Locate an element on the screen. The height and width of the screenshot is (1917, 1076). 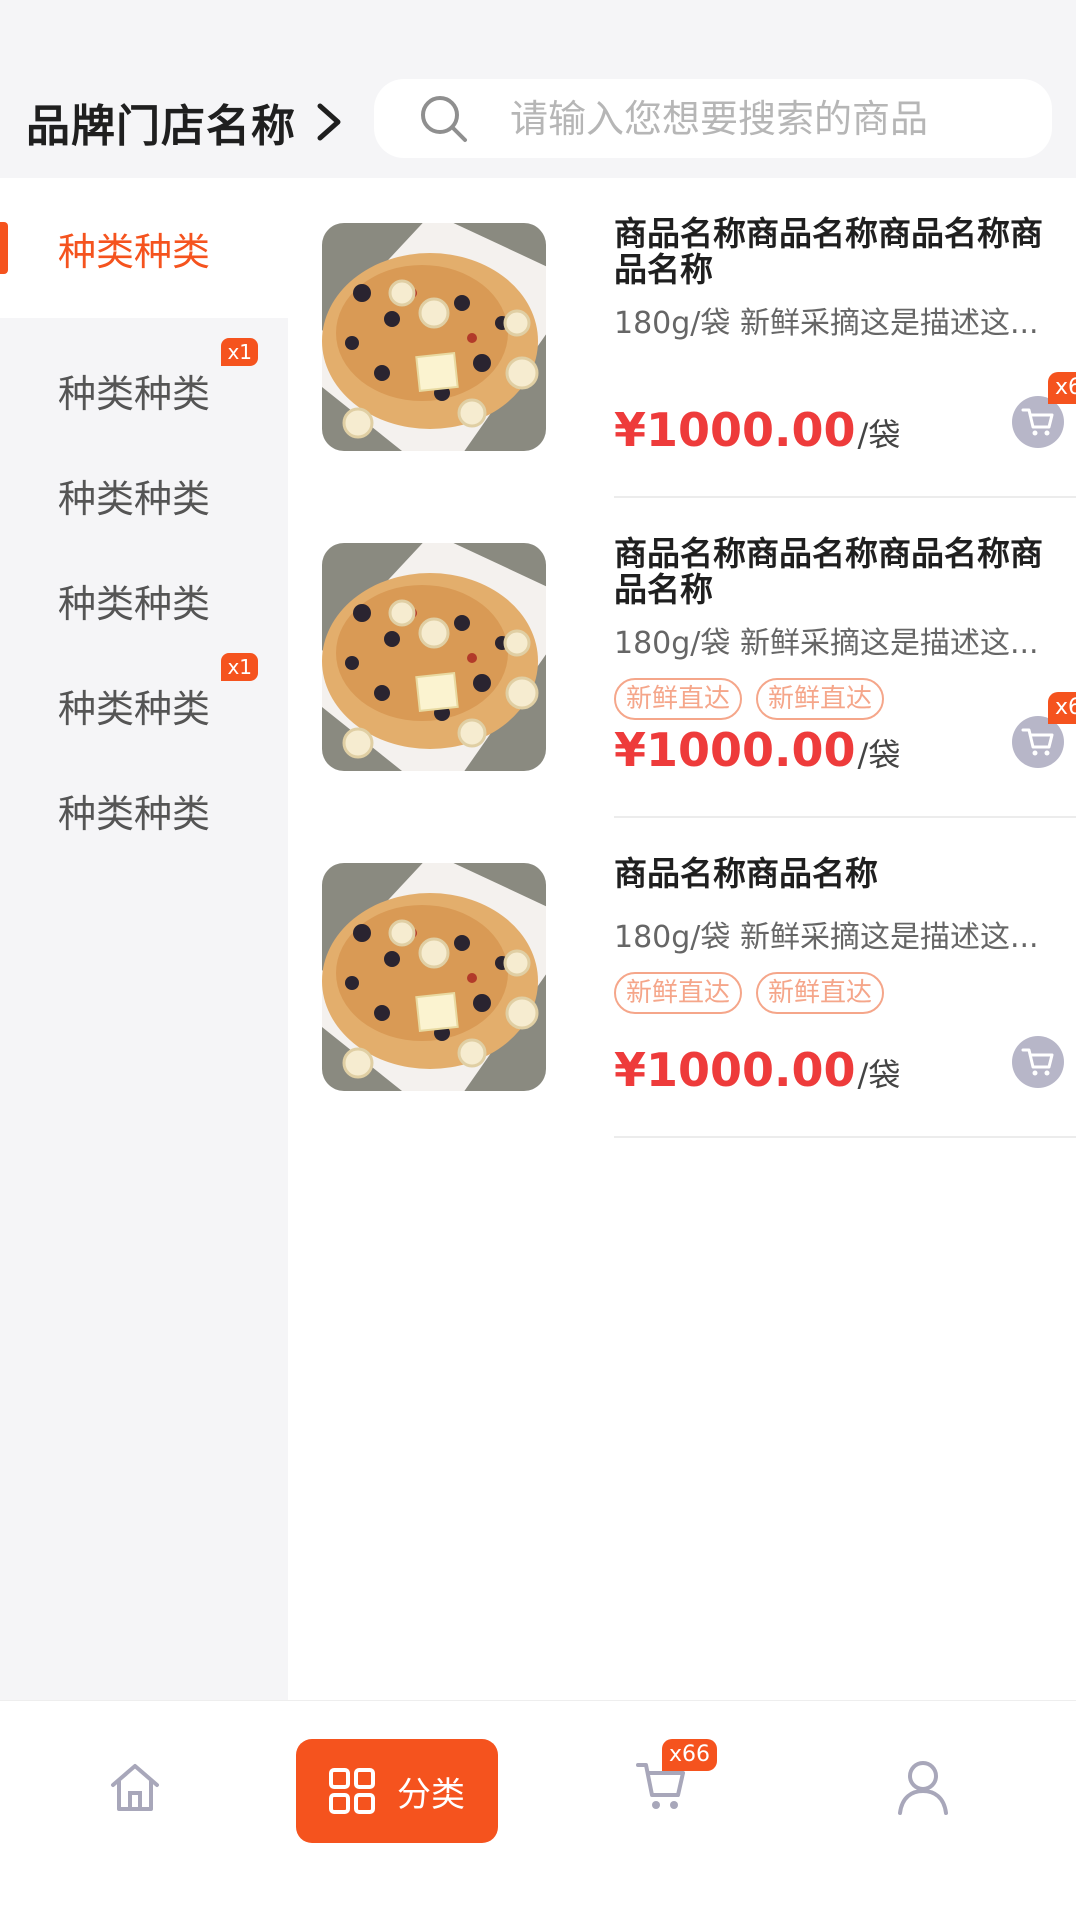
category-item-3: 种类种类 is located at coordinates (144, 495).